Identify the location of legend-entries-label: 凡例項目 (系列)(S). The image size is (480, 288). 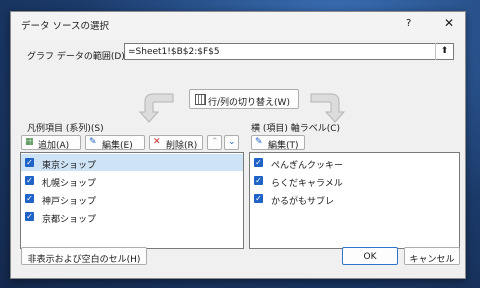
(65, 129).